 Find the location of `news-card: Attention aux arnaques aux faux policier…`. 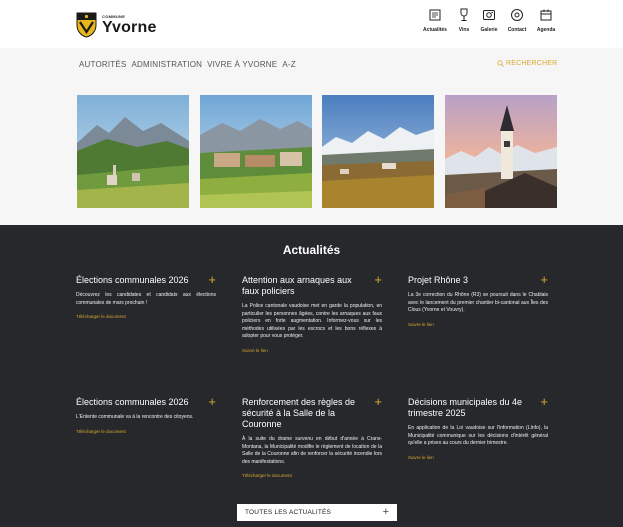

news-card: Attention aux arnaques aux faux policier… is located at coordinates (312, 313).